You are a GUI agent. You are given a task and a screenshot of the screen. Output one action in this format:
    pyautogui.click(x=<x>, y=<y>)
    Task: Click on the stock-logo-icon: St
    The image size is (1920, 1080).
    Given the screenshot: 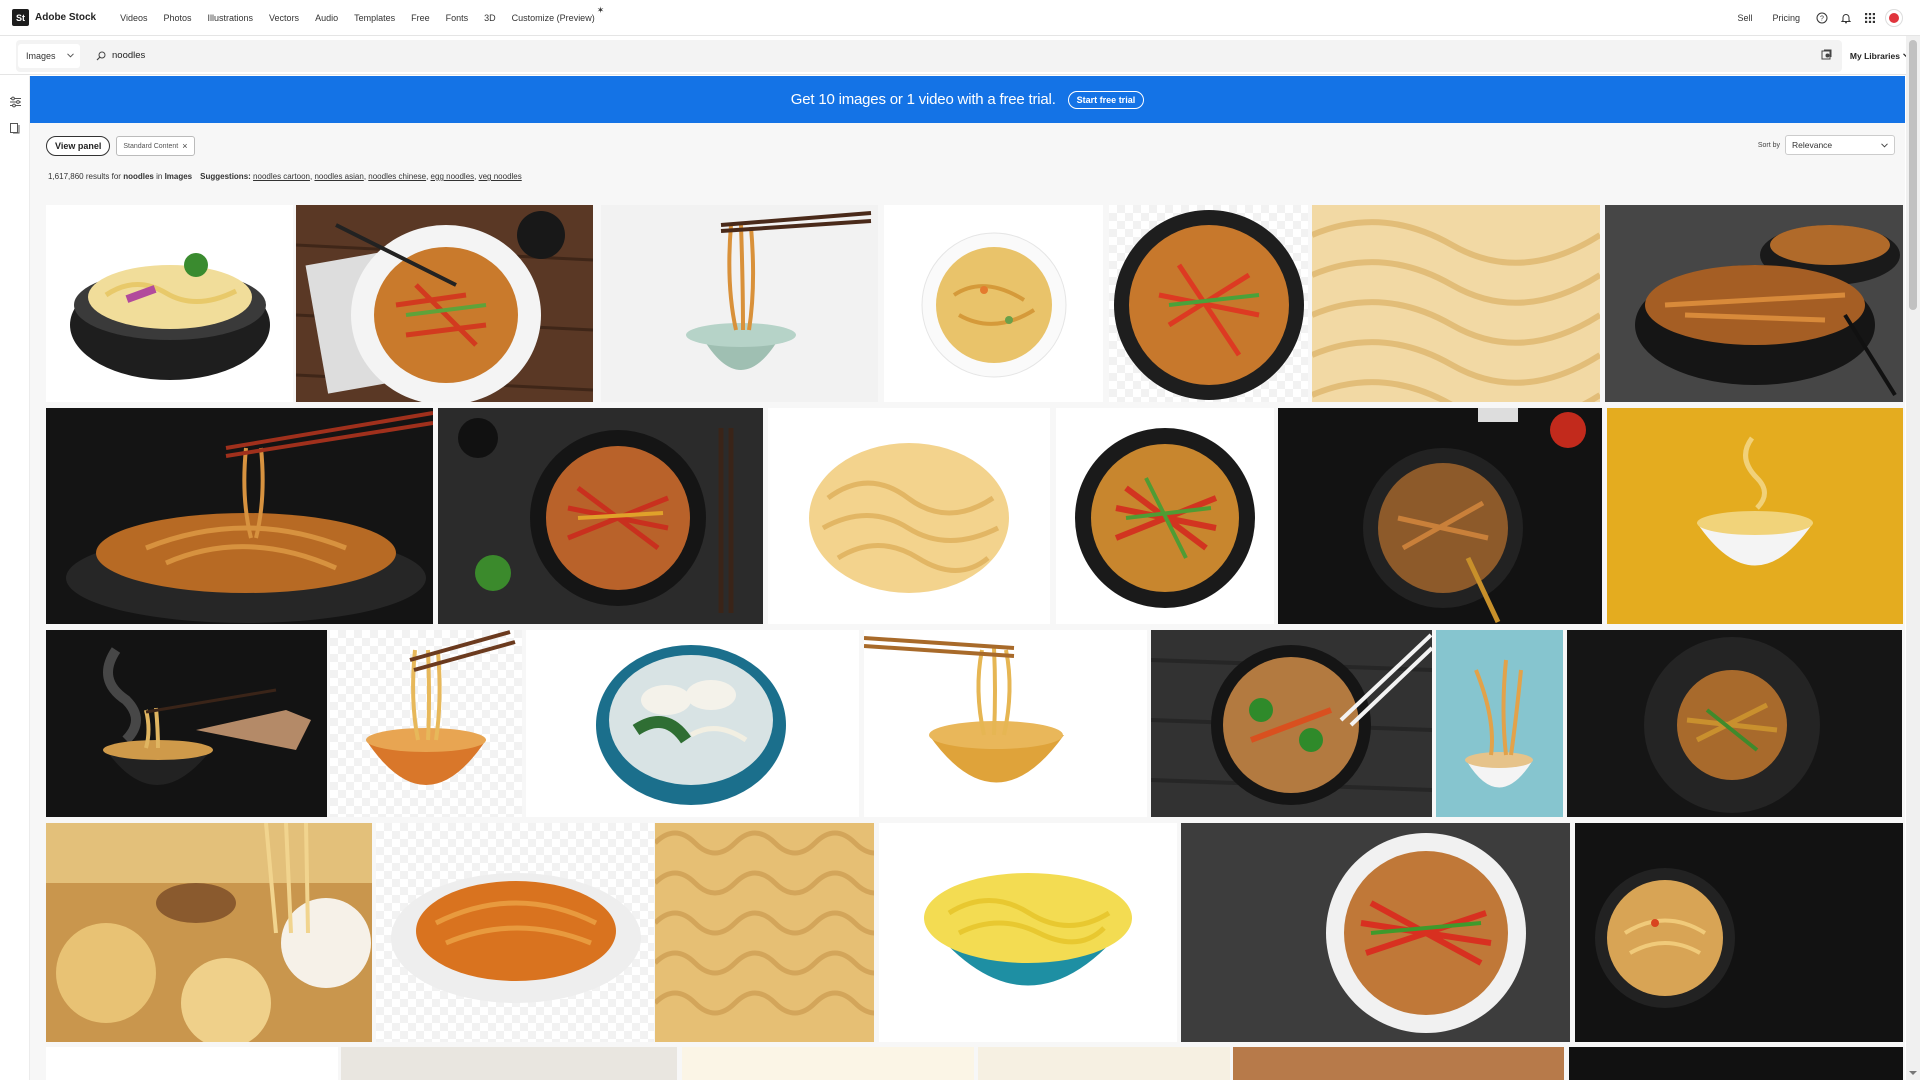 What is the action you would take?
    pyautogui.click(x=20, y=17)
    